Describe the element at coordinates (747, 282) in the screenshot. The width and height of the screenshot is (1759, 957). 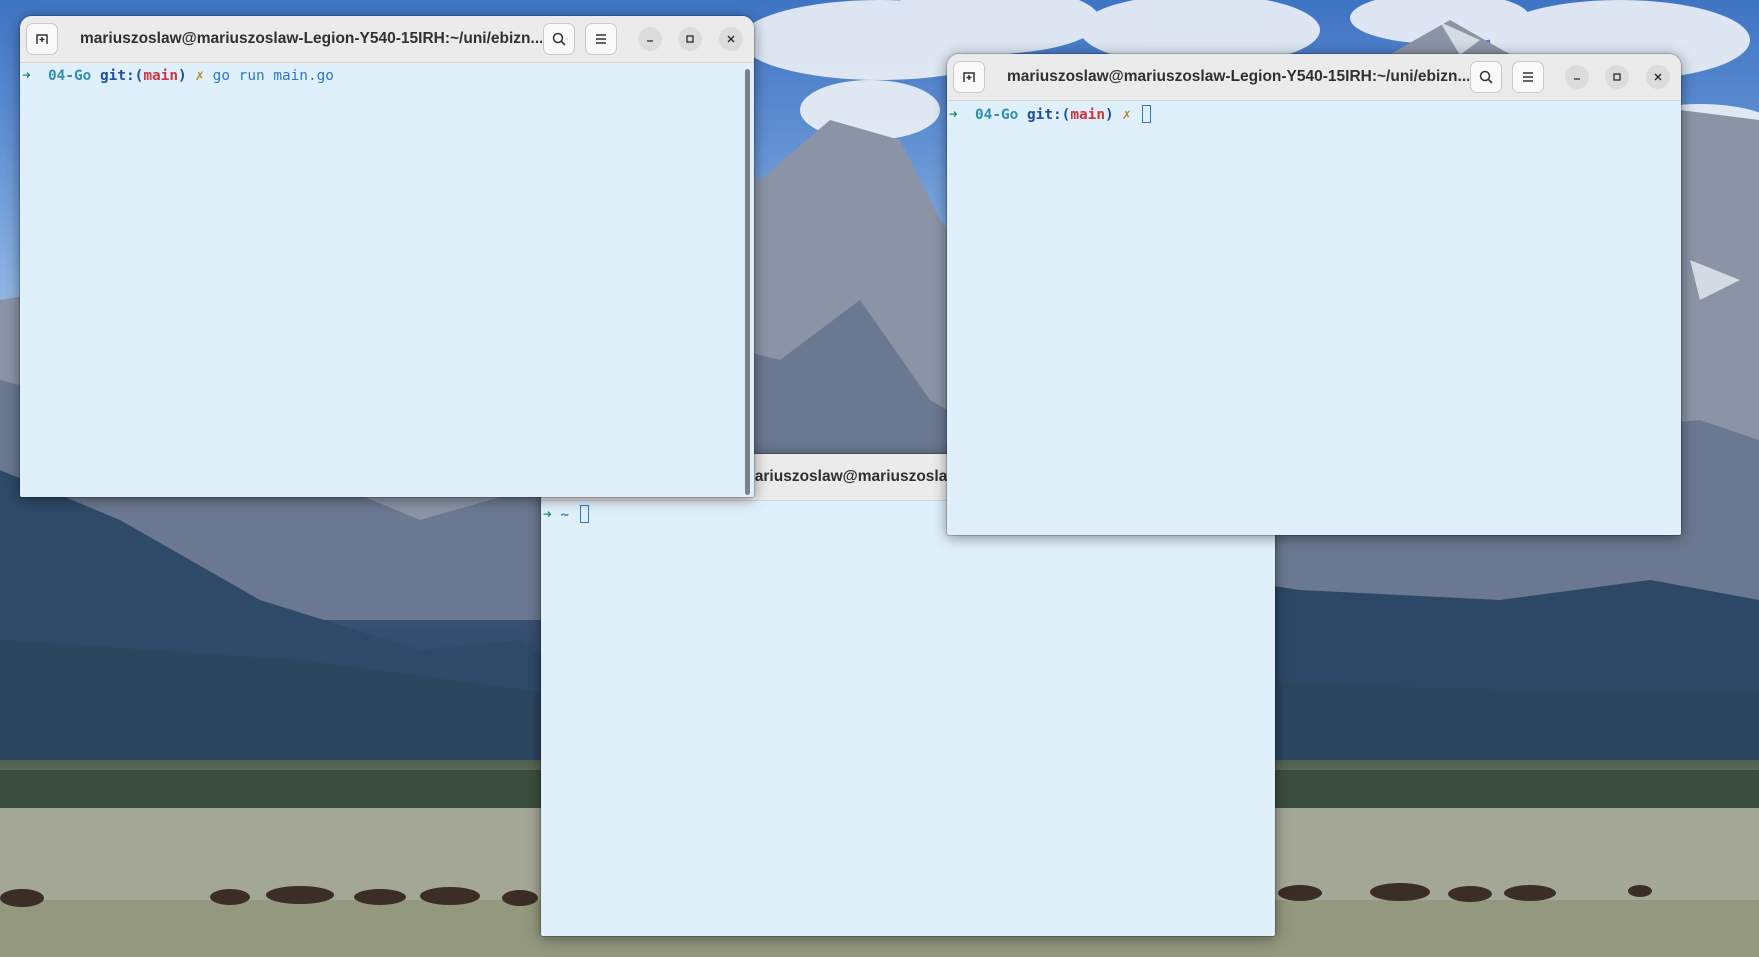
I see `scrollbar` at that location.